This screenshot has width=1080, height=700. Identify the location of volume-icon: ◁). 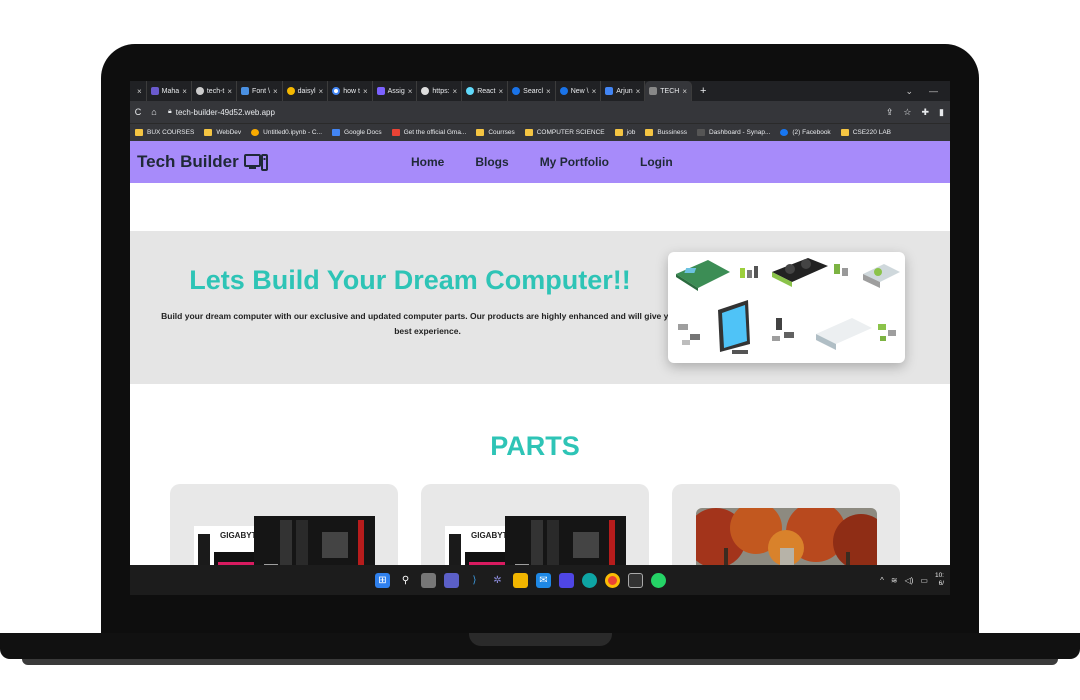
(909, 580).